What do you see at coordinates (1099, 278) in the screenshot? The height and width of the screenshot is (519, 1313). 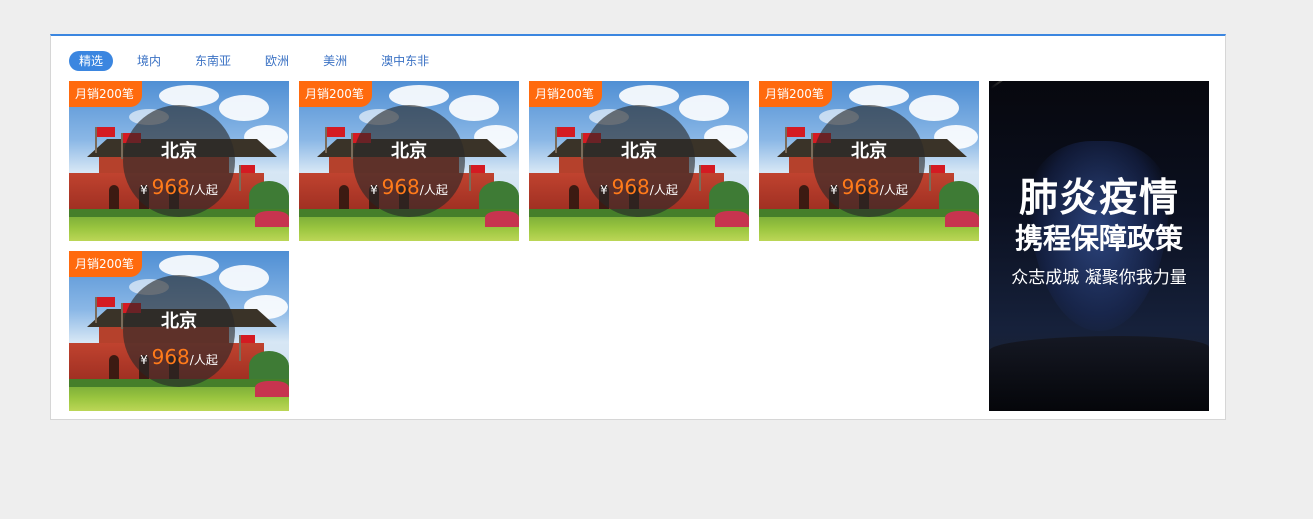 I see `banner-subtitle: 众志成城 凝聚你我力量` at bounding box center [1099, 278].